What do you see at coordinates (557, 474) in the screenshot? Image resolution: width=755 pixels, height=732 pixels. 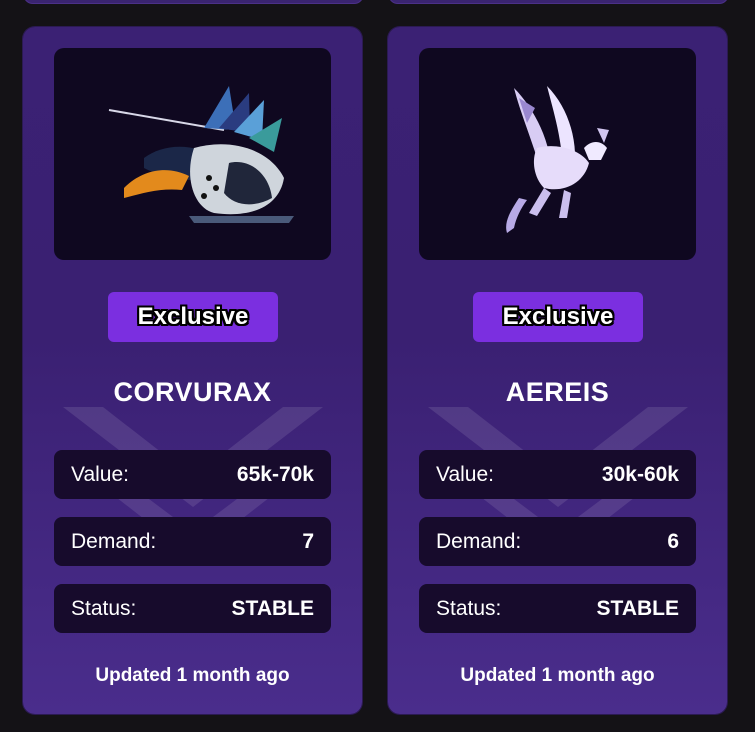 I see `value-row: Value: 30k-60k` at bounding box center [557, 474].